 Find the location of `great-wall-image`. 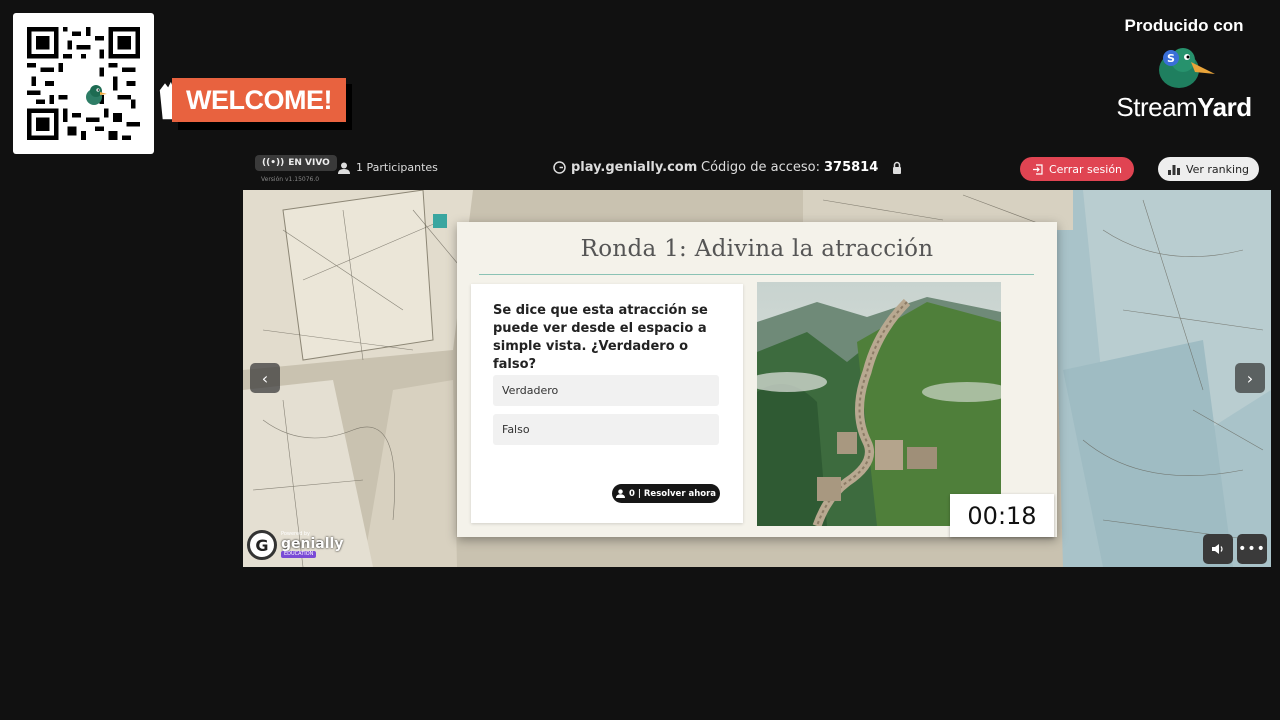

great-wall-image is located at coordinates (879, 404).